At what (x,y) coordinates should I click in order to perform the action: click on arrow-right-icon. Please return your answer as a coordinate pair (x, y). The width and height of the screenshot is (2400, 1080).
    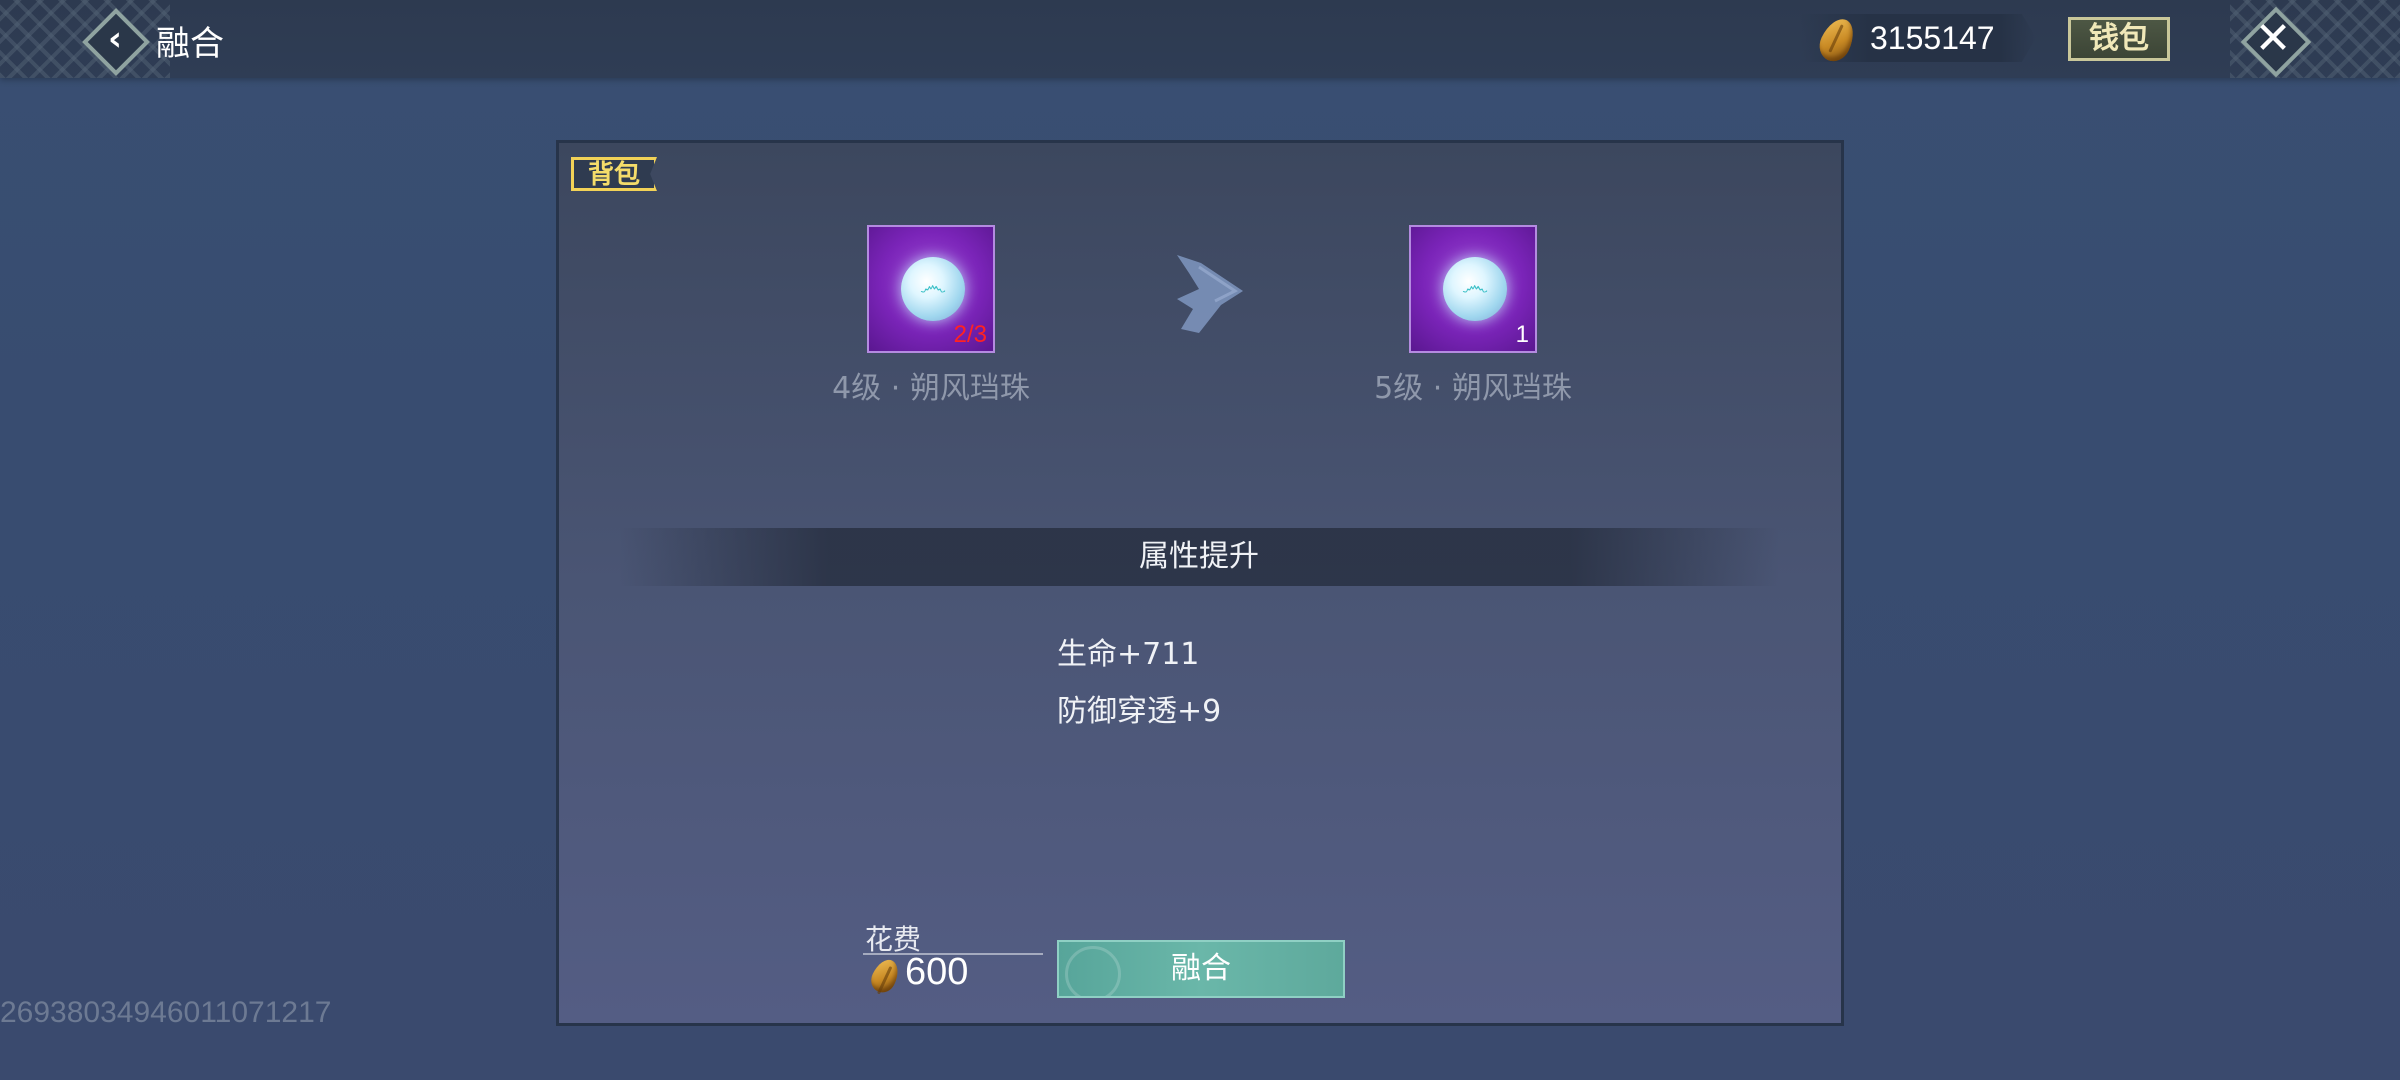
    Looking at the image, I should click on (1210, 294).